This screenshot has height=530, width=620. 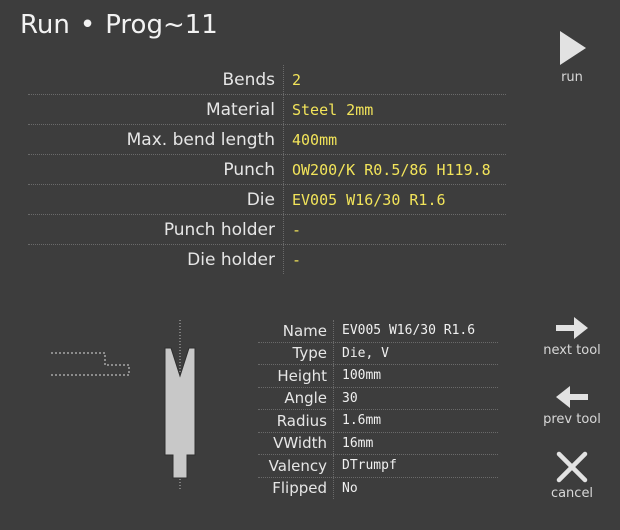 What do you see at coordinates (156, 199) in the screenshot?
I see `info-label: Die` at bounding box center [156, 199].